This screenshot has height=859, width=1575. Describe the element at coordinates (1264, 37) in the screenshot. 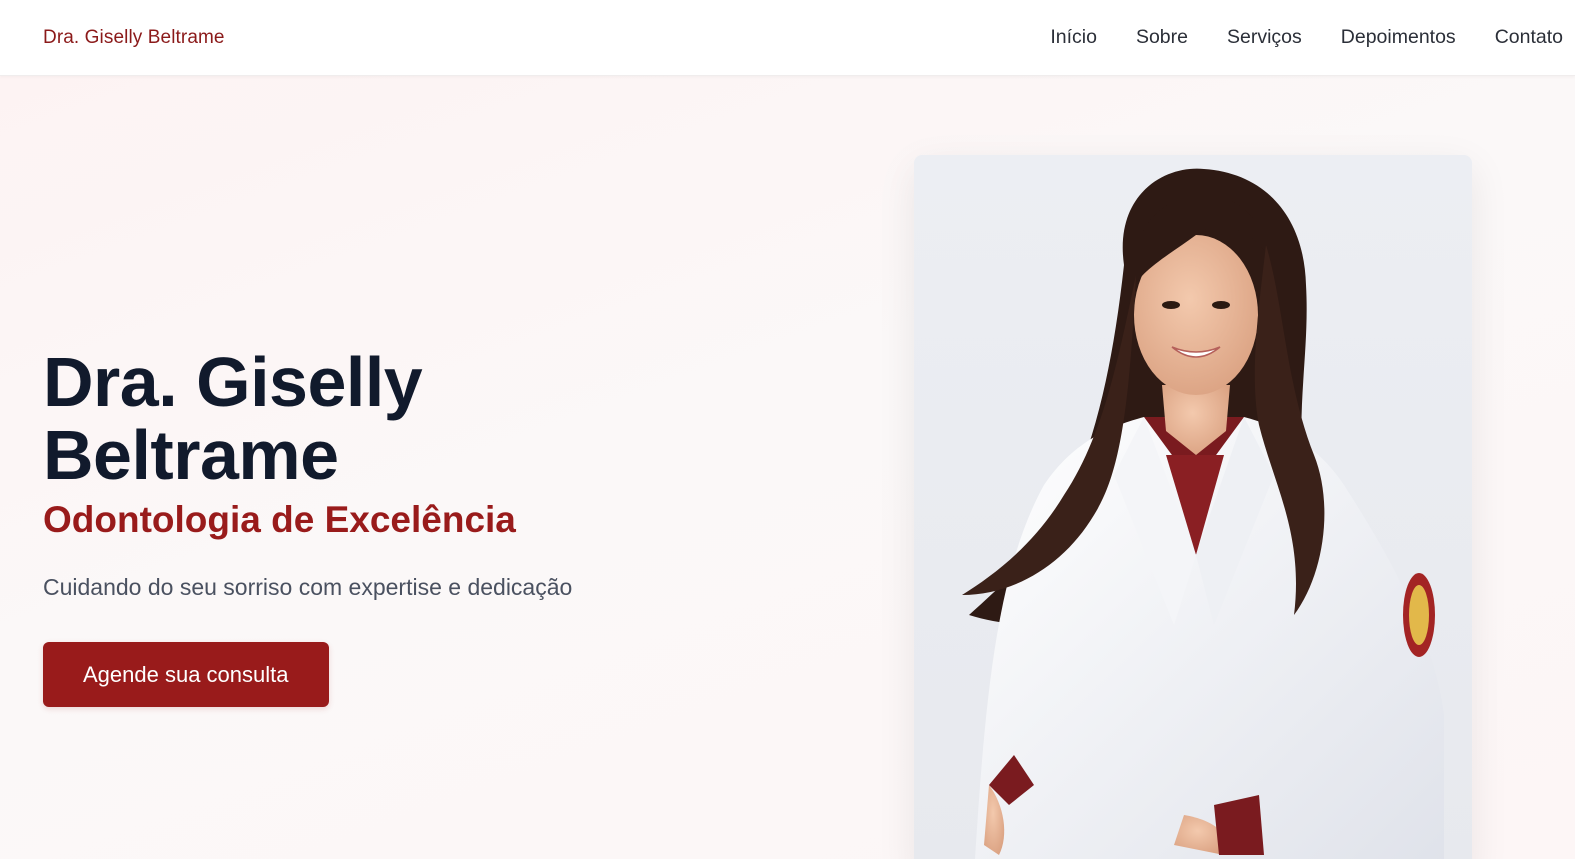

I see `nav-link-servicos: Serviços` at that location.